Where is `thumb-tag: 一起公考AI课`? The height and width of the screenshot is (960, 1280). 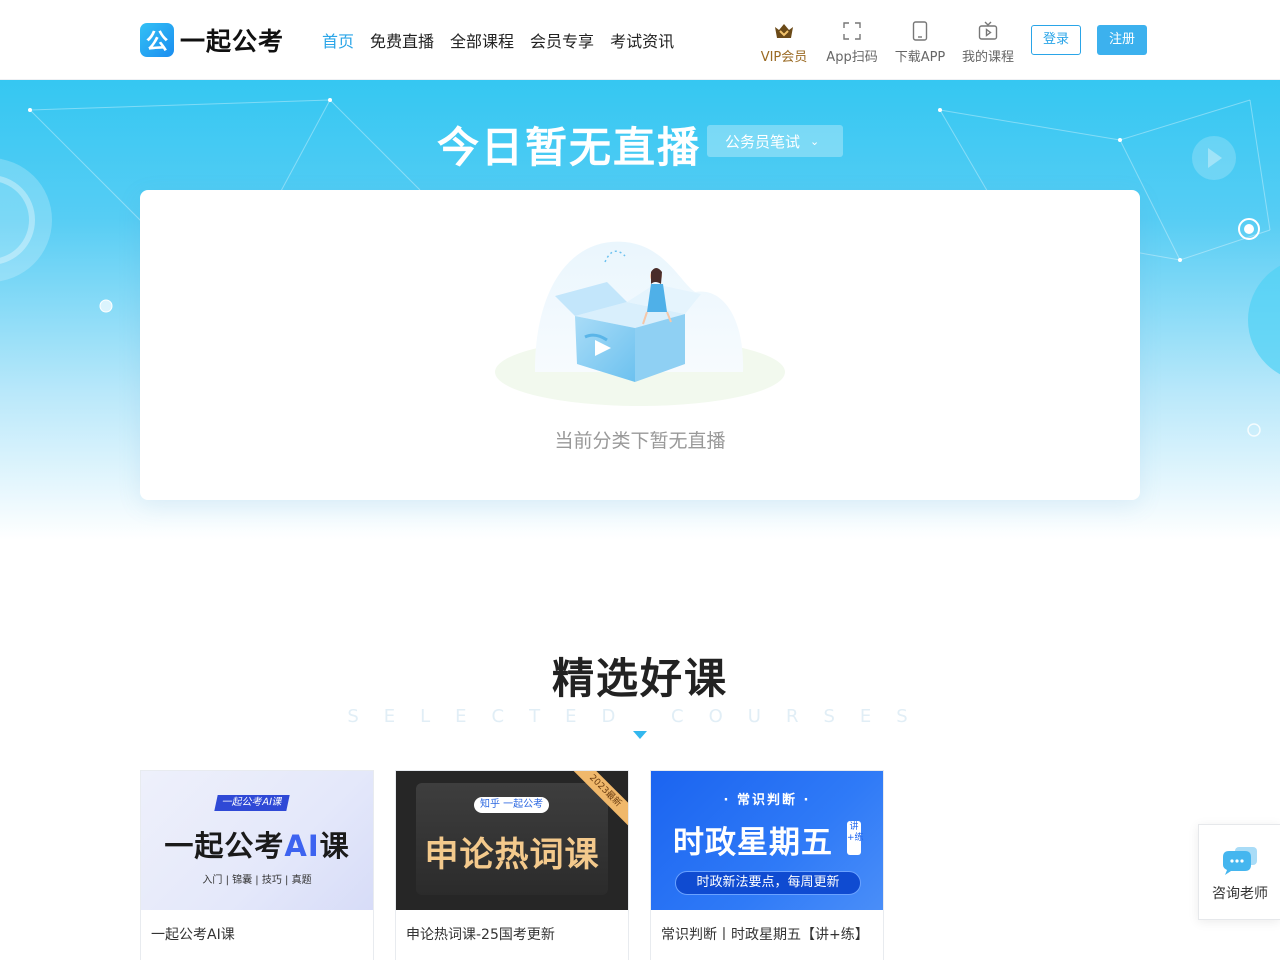 thumb-tag: 一起公考AI课 is located at coordinates (252, 803).